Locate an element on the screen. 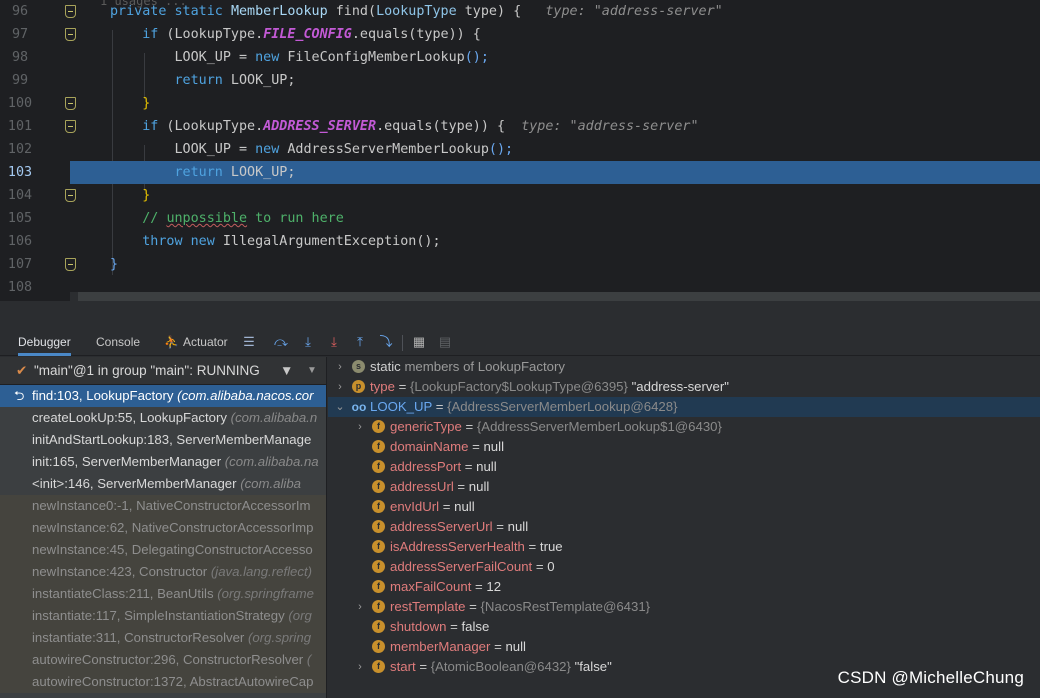 The height and width of the screenshot is (698, 1040). step-into-icon: ⤓ is located at coordinates (308, 342).